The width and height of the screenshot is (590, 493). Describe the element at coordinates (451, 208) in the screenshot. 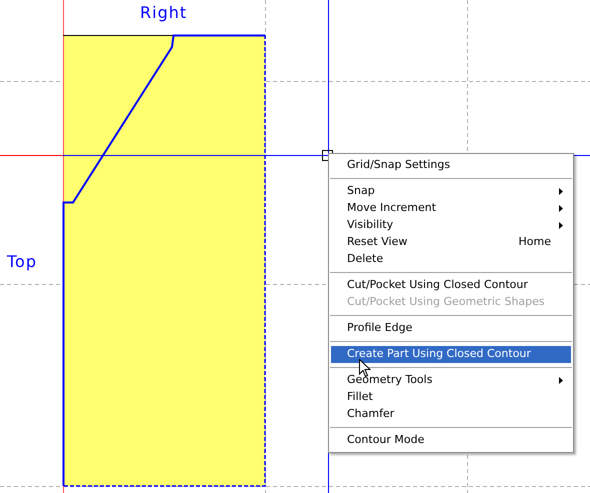

I see `menu-item: Move Increment` at that location.